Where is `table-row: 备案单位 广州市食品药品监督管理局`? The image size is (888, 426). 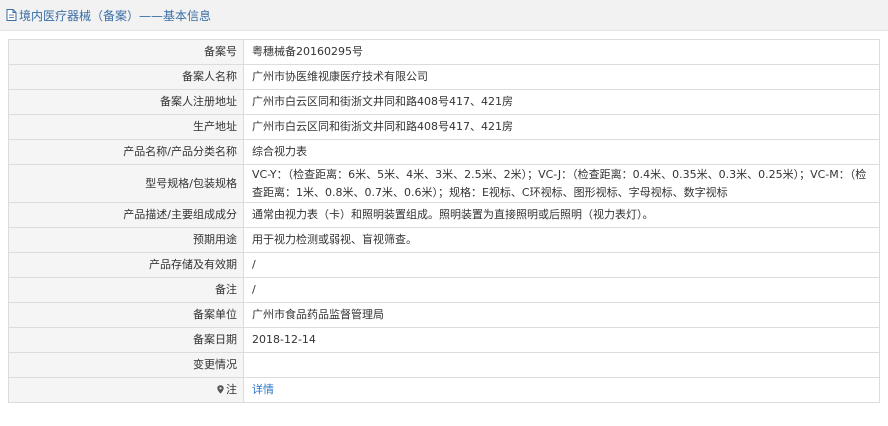 table-row: 备案单位 广州市食品药品监督管理局 is located at coordinates (444, 315).